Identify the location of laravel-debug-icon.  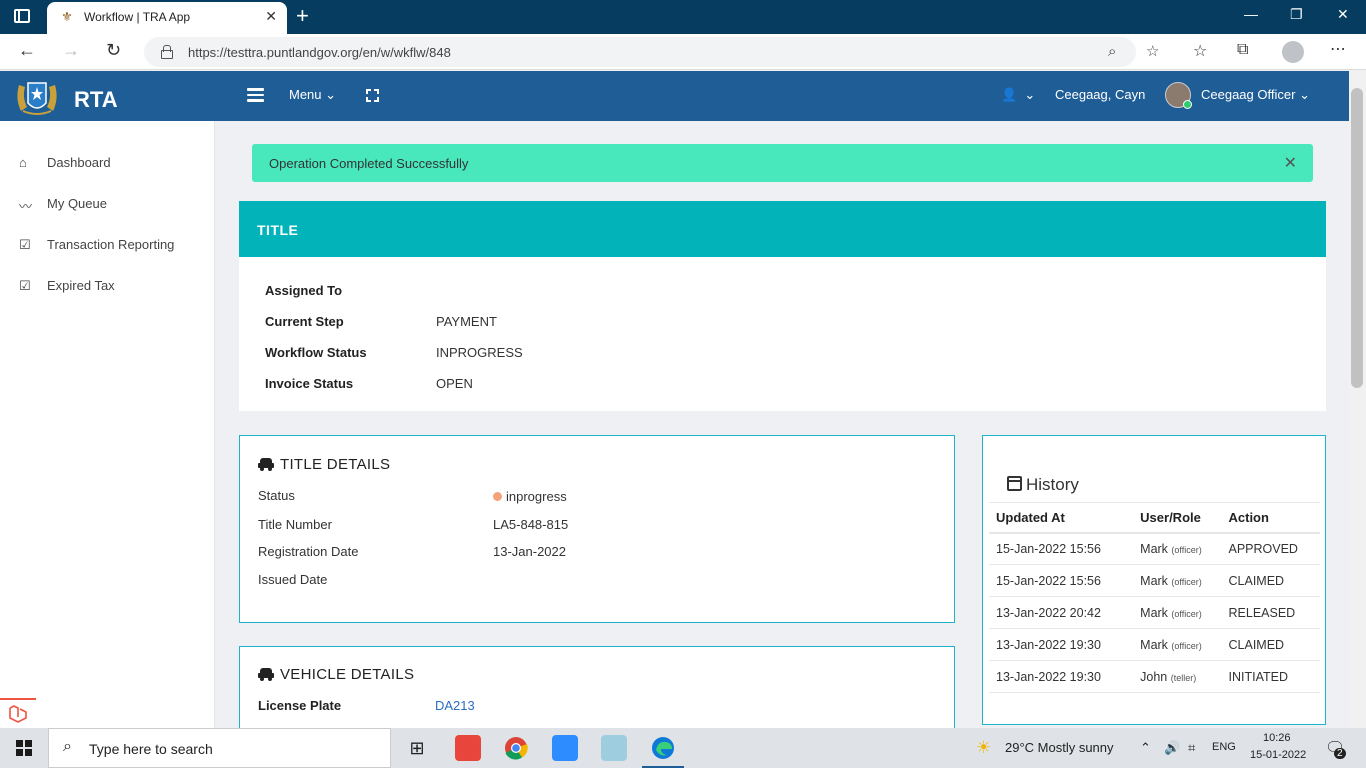
(18, 713).